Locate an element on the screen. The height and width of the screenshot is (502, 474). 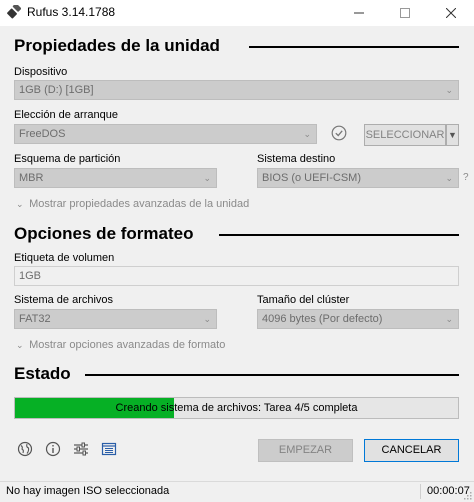
target-system-dropdown: BIOS (o UEFI-CSM) ⌄ is located at coordinates (358, 178).